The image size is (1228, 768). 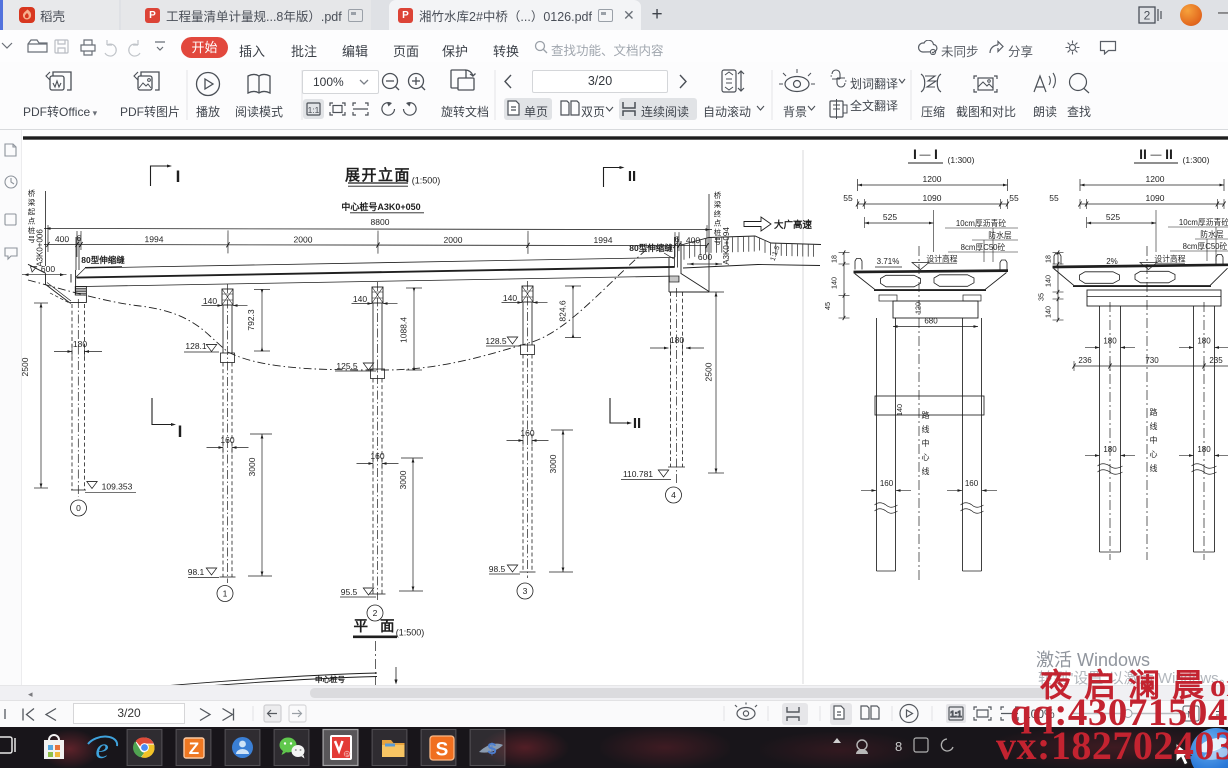 What do you see at coordinates (380, 206) in the screenshot?
I see `svg-text: 中心桩号A3K0+050` at bounding box center [380, 206].